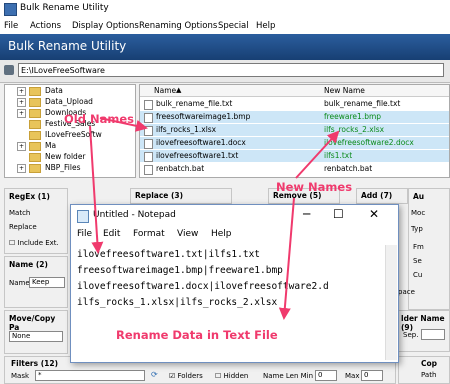 The height and width of the screenshot is (384, 450). Describe the element at coordinates (197, 335) in the screenshot. I see `rename-data-label: Rename Data in Text File` at that location.